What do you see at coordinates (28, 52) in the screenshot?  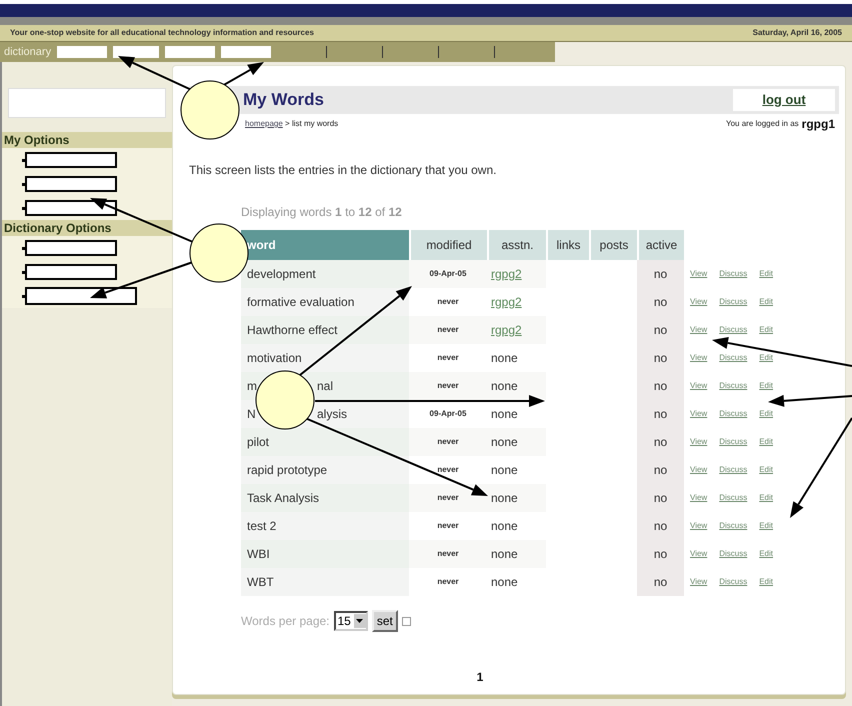 I see `nav-link: dictionary` at bounding box center [28, 52].